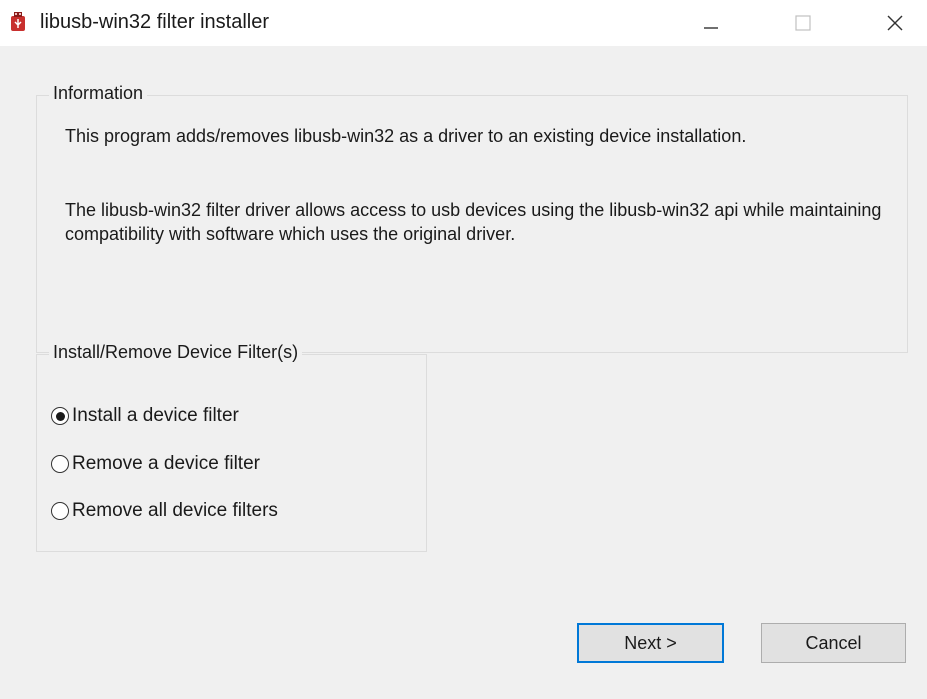 Image resolution: width=927 pixels, height=699 pixels. Describe the element at coordinates (833, 643) in the screenshot. I see `cancel-button: Cancel` at that location.